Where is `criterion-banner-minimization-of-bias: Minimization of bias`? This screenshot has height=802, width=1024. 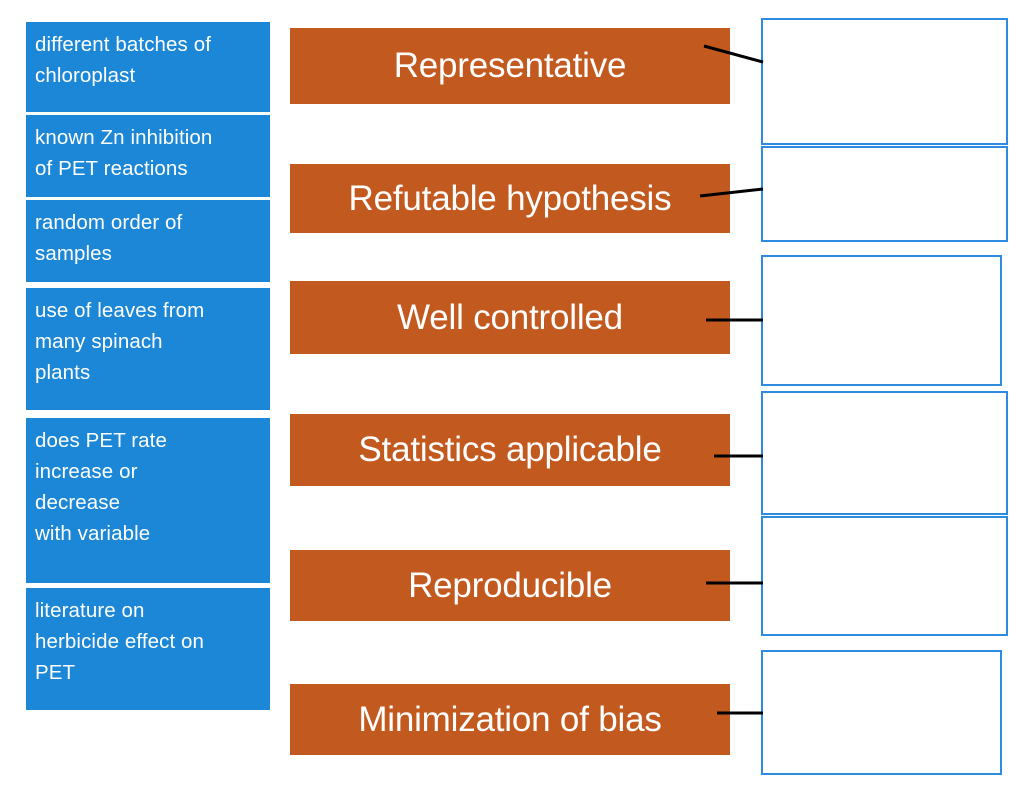 criterion-banner-minimization-of-bias: Minimization of bias is located at coordinates (510, 719).